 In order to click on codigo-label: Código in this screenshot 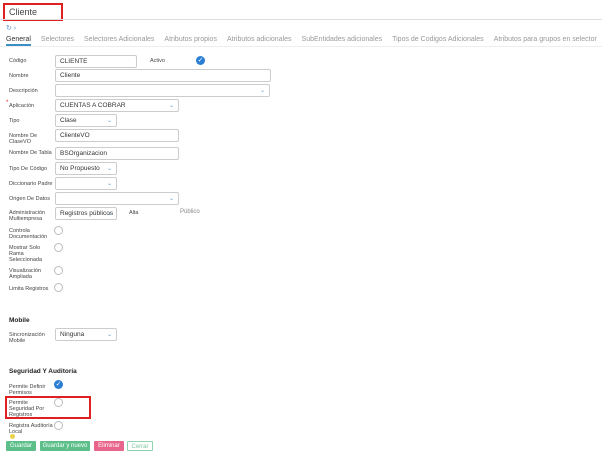, I will do `click(18, 61)`.